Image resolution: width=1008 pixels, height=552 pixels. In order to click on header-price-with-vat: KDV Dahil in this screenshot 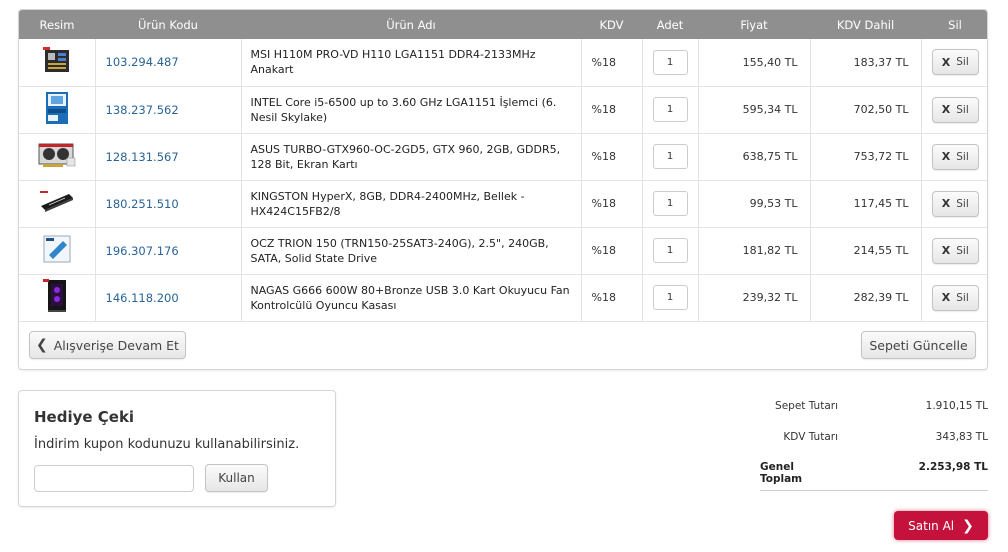, I will do `click(865, 24)`.